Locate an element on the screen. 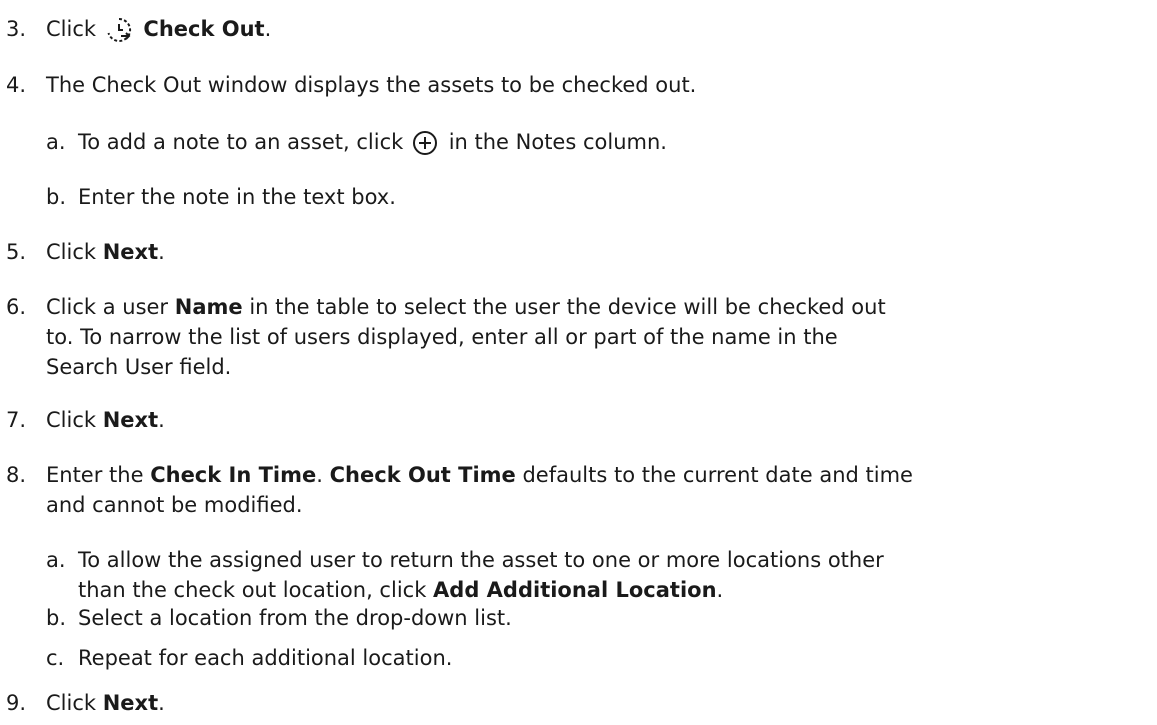  step-number: c. is located at coordinates (55, 658).